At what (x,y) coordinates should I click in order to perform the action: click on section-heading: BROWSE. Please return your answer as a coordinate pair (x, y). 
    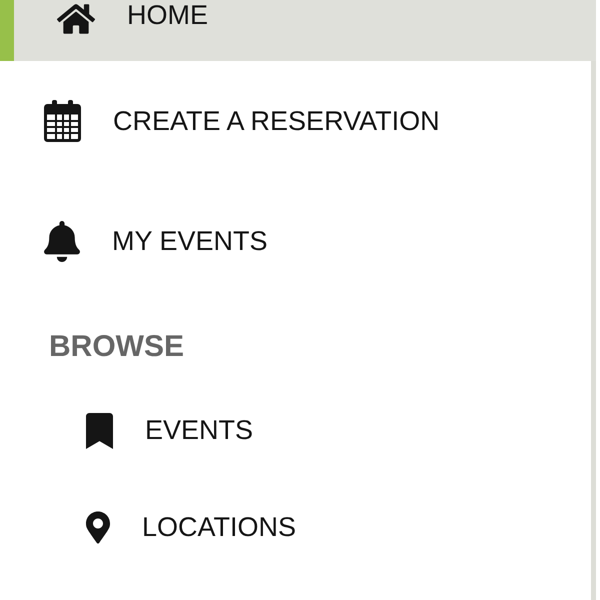
    Looking at the image, I should click on (116, 347).